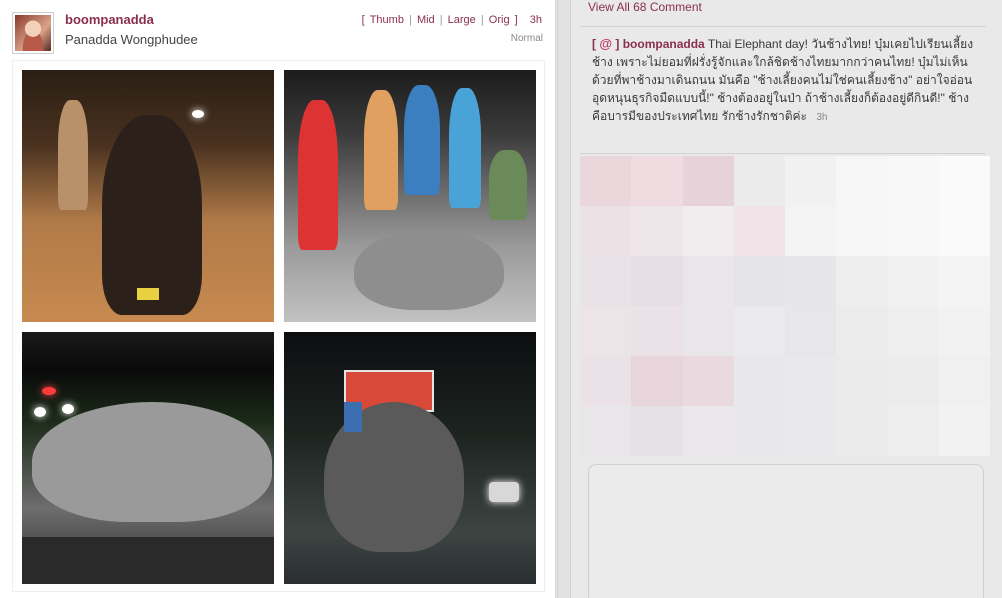  Describe the element at coordinates (33, 33) in the screenshot. I see `avatar` at that location.